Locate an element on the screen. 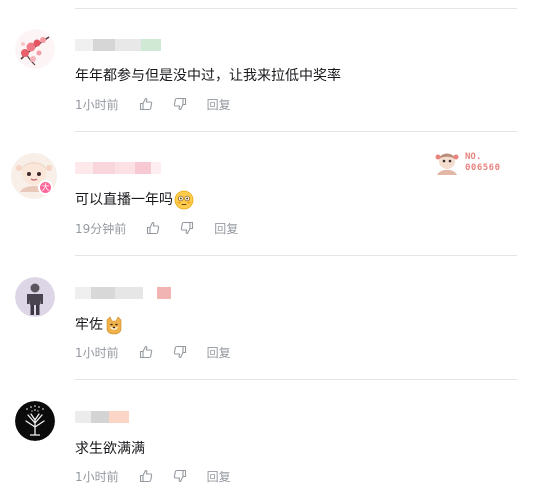 The width and height of the screenshot is (550, 491). fan-badge-character-icon is located at coordinates (447, 164).